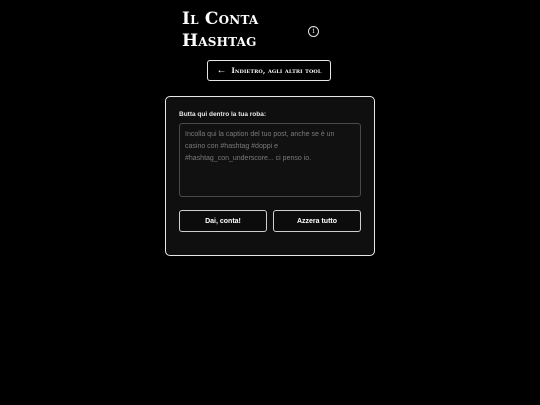 The height and width of the screenshot is (405, 540). I want to click on count-button: Dai, conta!, so click(223, 221).